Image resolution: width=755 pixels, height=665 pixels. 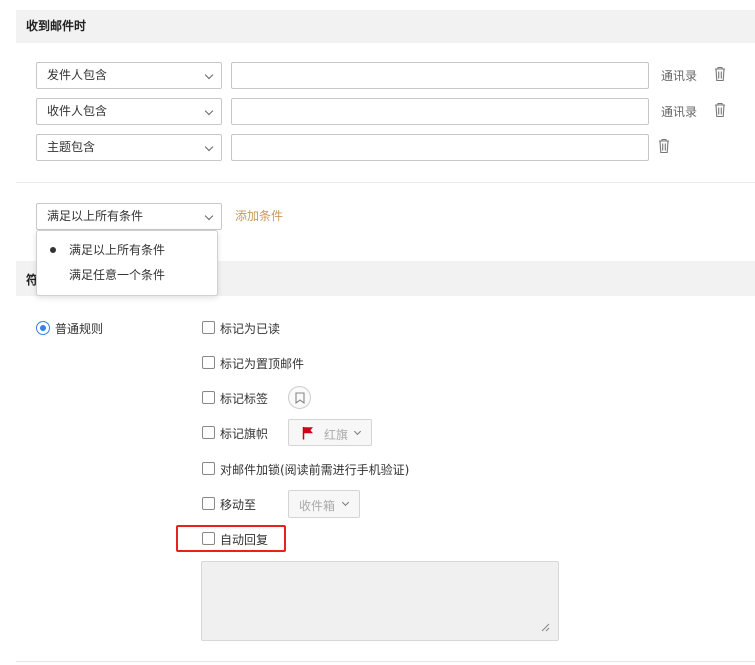 I want to click on mark-top-checkbox, so click(x=208, y=362).